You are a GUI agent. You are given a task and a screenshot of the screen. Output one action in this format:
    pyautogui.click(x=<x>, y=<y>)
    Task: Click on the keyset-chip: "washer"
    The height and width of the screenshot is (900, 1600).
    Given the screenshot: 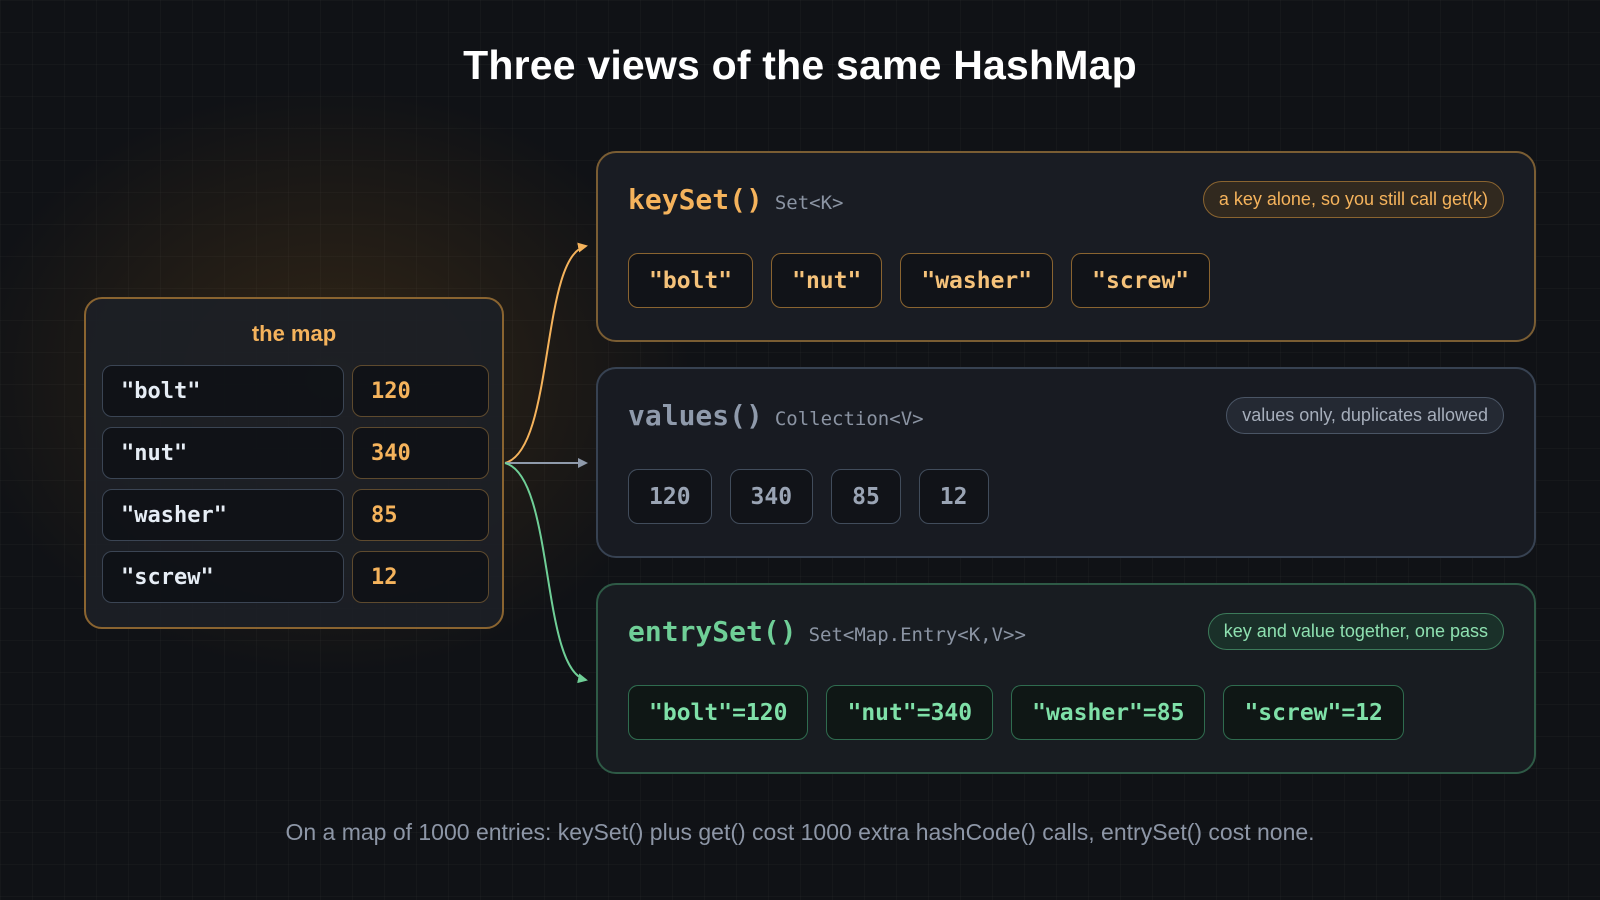 What is the action you would take?
    pyautogui.click(x=977, y=280)
    